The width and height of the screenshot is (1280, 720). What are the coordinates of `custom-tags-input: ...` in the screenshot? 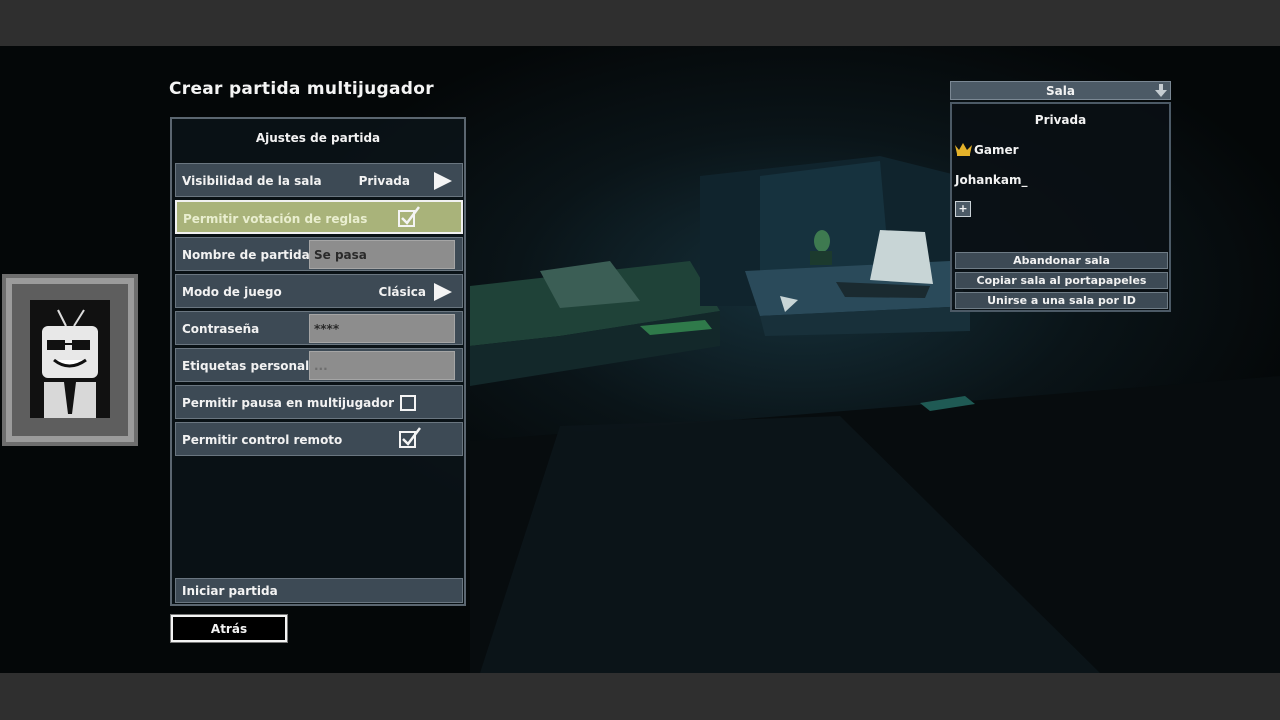 It's located at (382, 365).